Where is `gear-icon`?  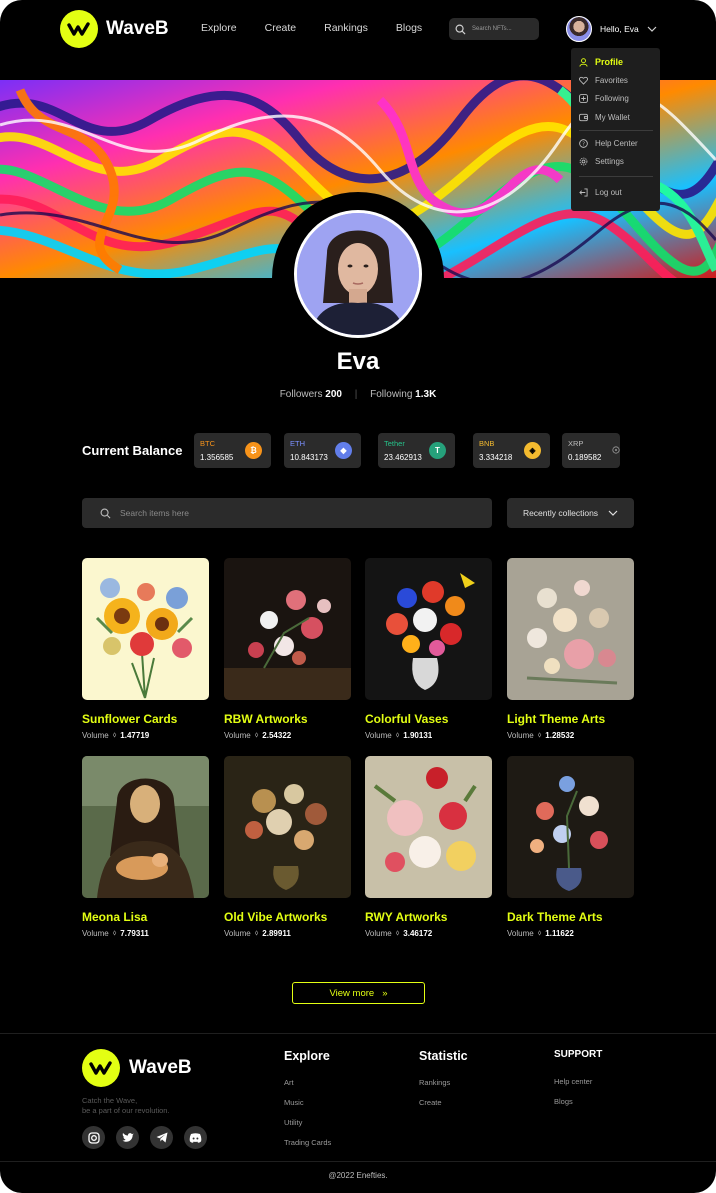
gear-icon is located at coordinates (583, 161).